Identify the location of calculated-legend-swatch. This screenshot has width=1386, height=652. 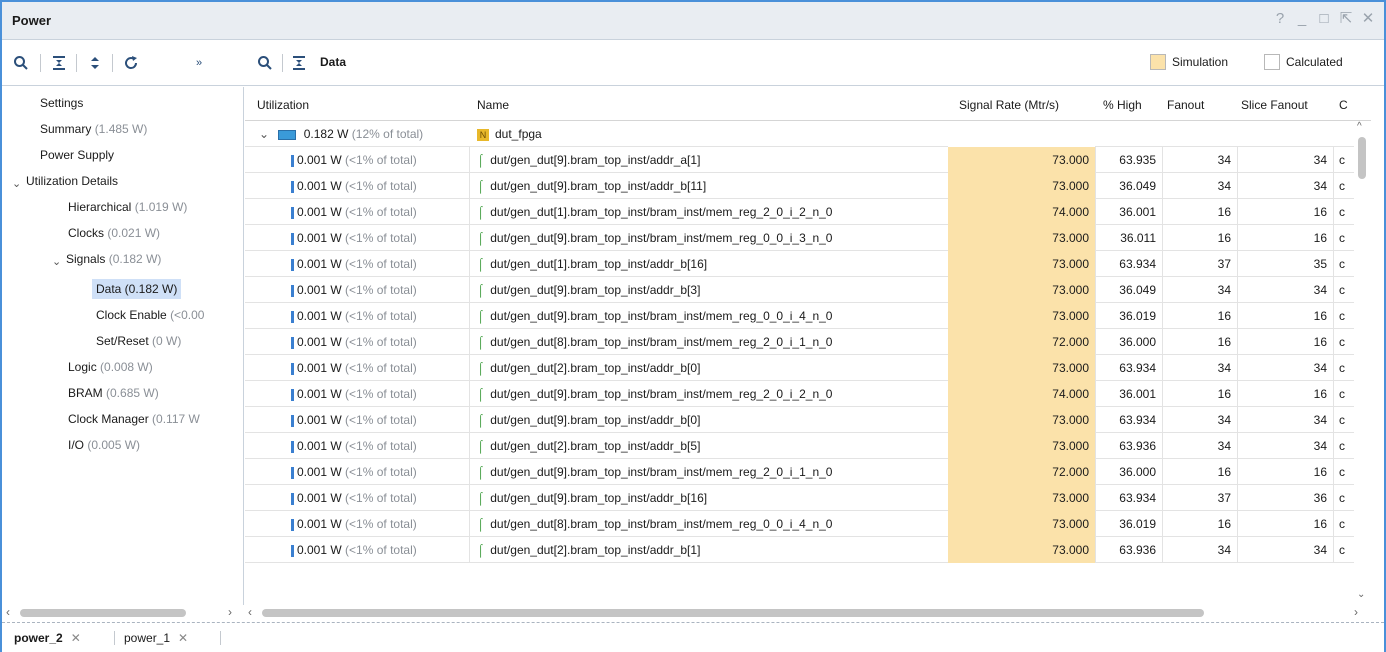
(1272, 62).